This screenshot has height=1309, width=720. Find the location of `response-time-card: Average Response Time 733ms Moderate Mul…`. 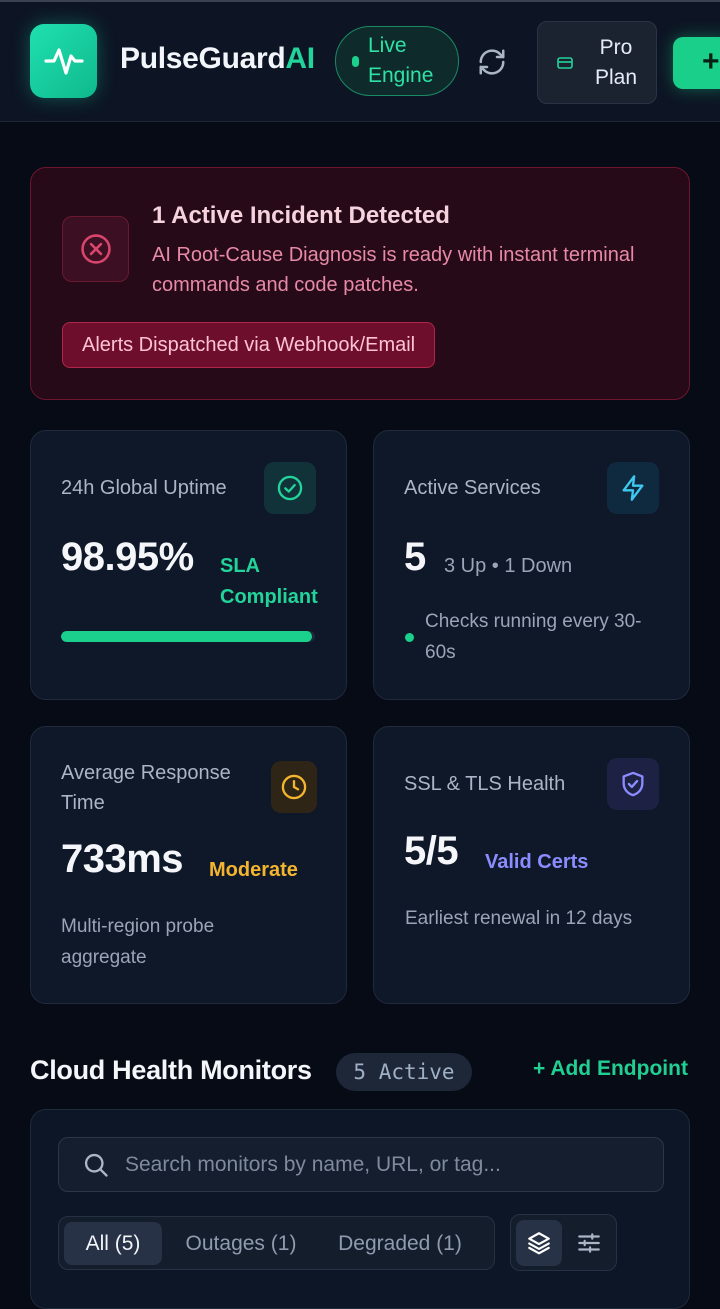

response-time-card: Average Response Time 733ms Moderate Mul… is located at coordinates (188, 865).